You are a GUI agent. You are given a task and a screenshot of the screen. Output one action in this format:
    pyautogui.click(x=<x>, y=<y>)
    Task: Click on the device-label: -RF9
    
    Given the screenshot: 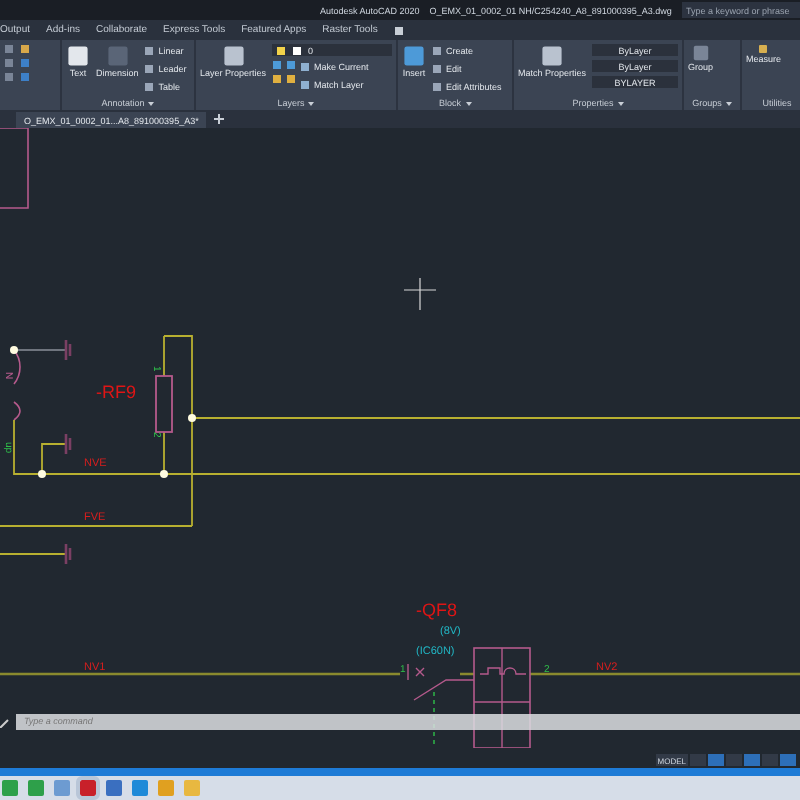 What is the action you would take?
    pyautogui.click(x=116, y=392)
    